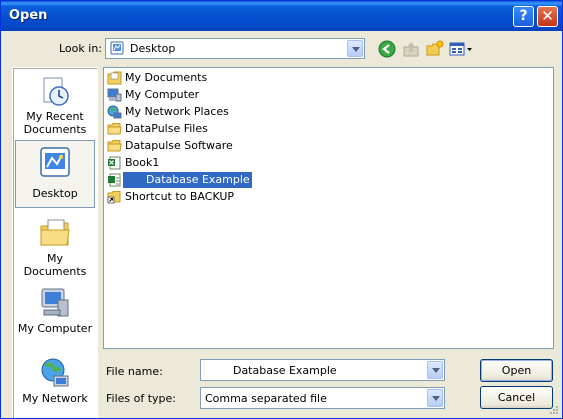 The image size is (563, 419). I want to click on close-button: ✕, so click(547, 16).